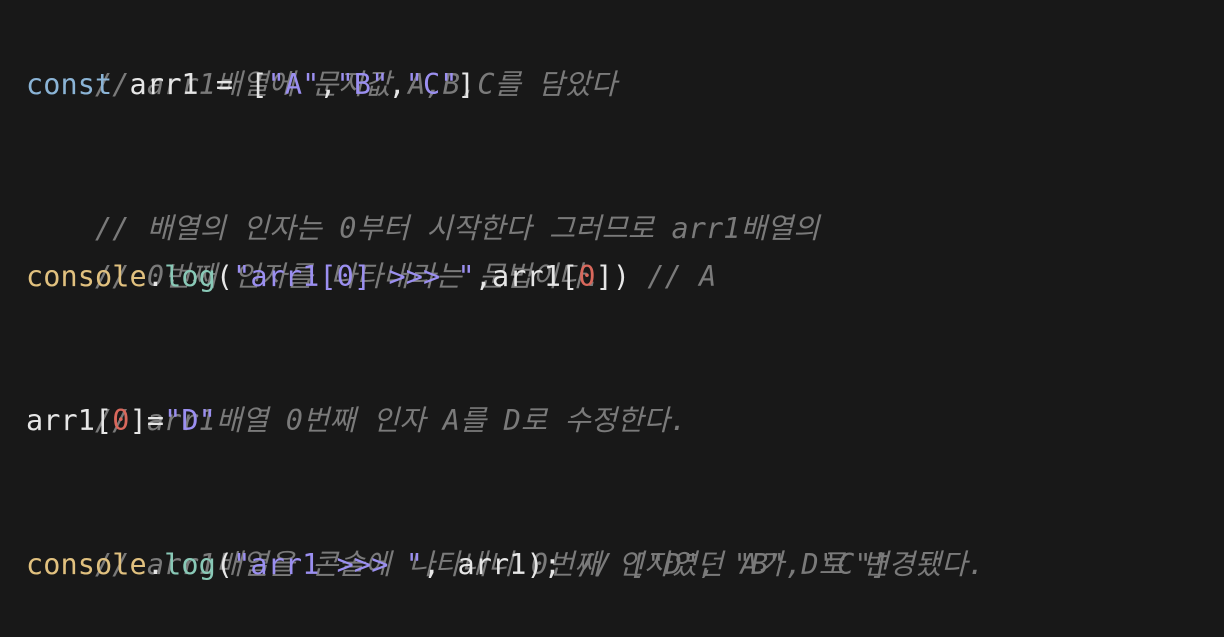  What do you see at coordinates (625, 537) in the screenshot?
I see `code-line-11: // arr1배열을 콘솔에 나타내니 0번째 인자였던 A가 D로 변경됐다.` at bounding box center [625, 537].